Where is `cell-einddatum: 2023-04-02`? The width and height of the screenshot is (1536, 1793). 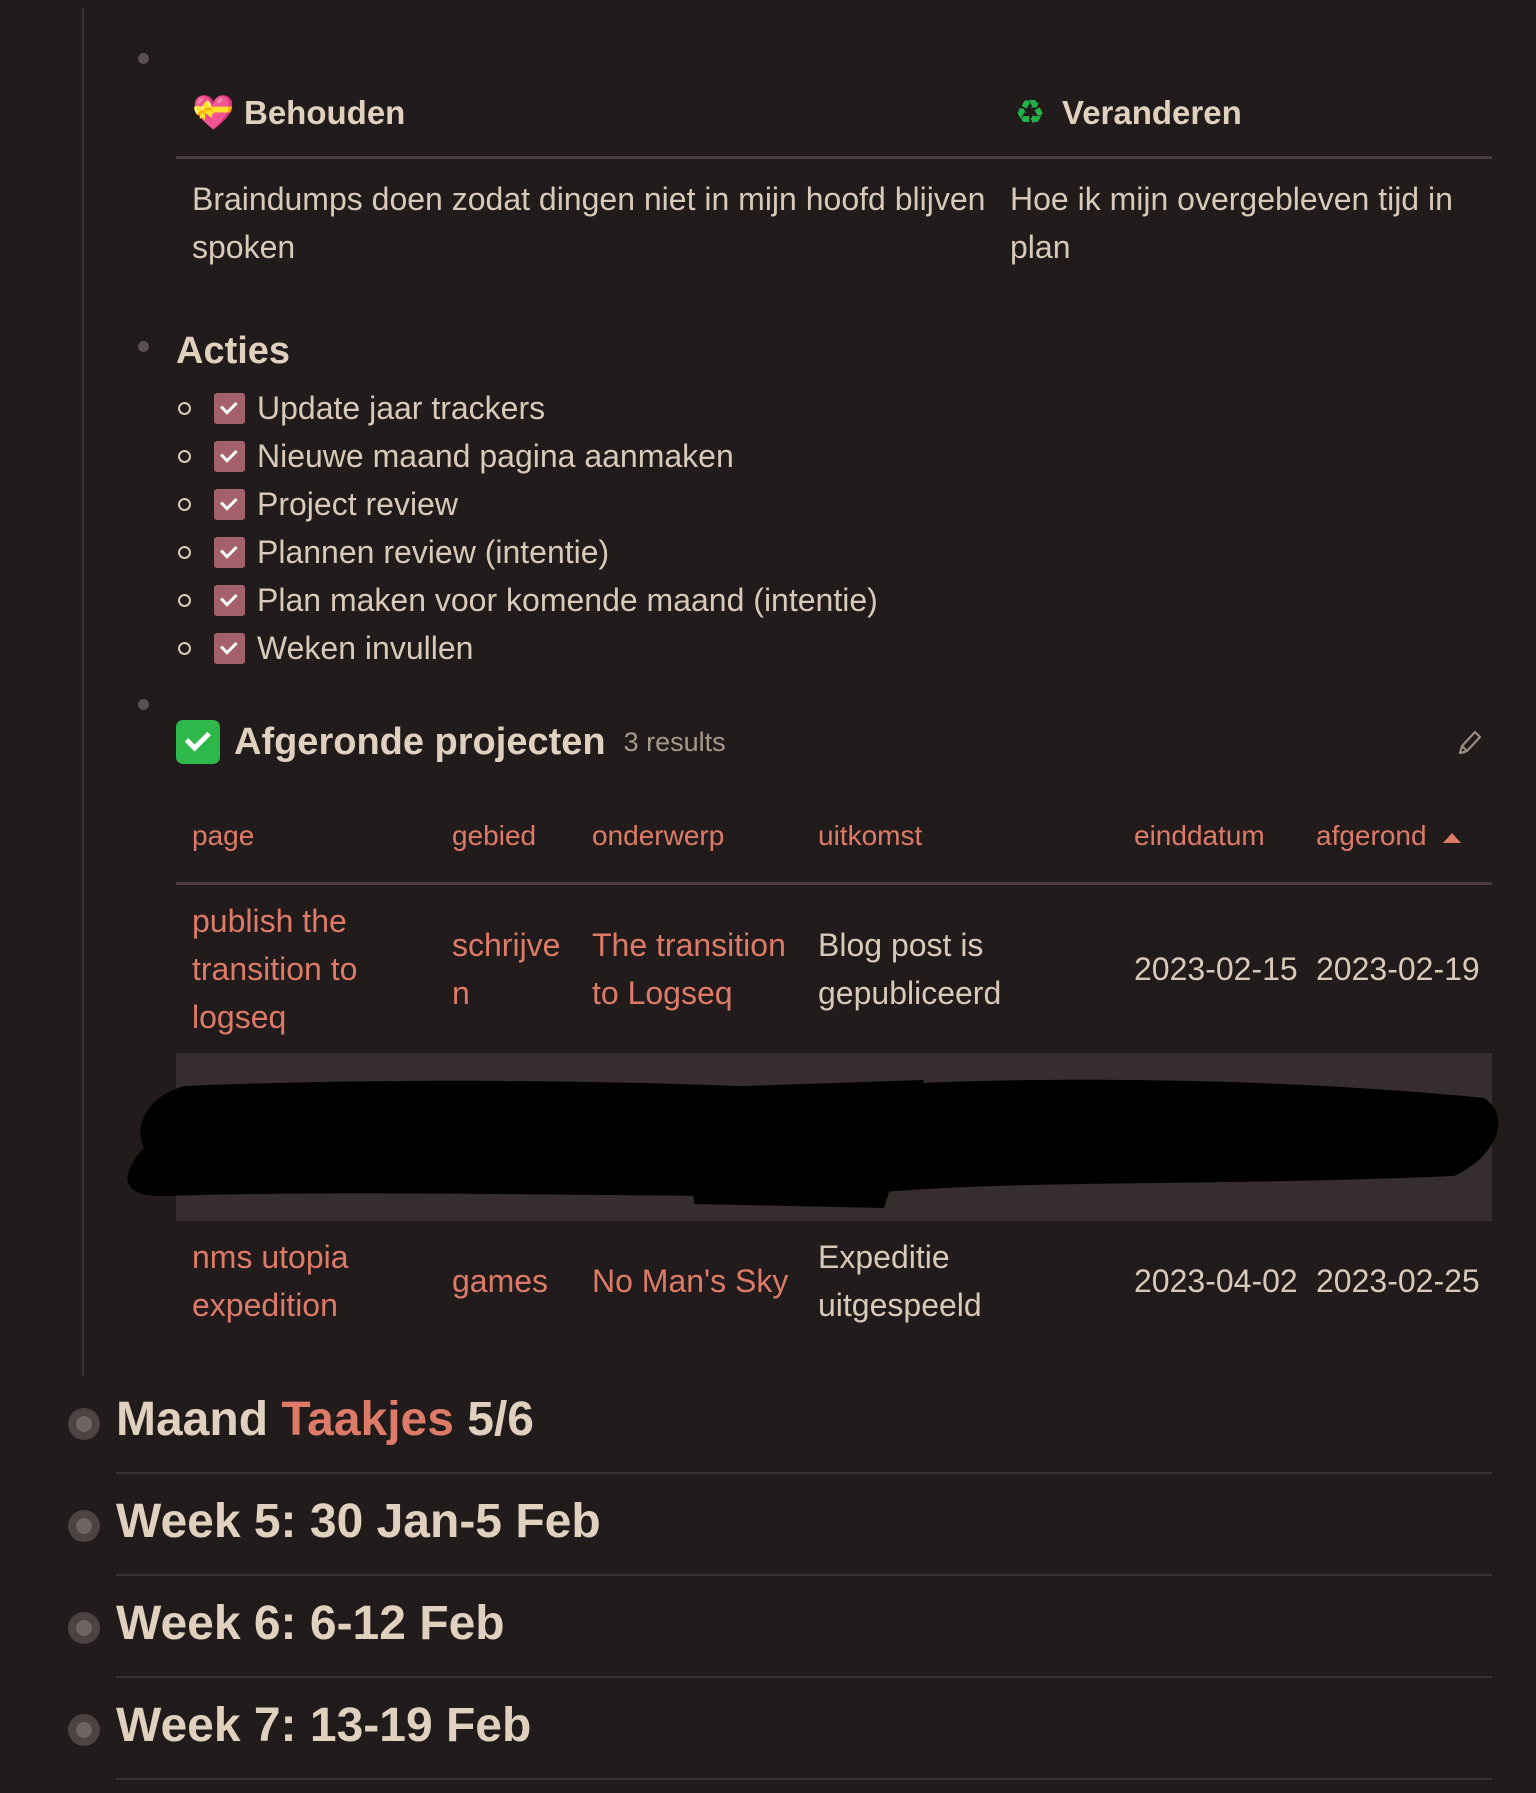
cell-einddatum: 2023-04-02 is located at coordinates (1216, 1281).